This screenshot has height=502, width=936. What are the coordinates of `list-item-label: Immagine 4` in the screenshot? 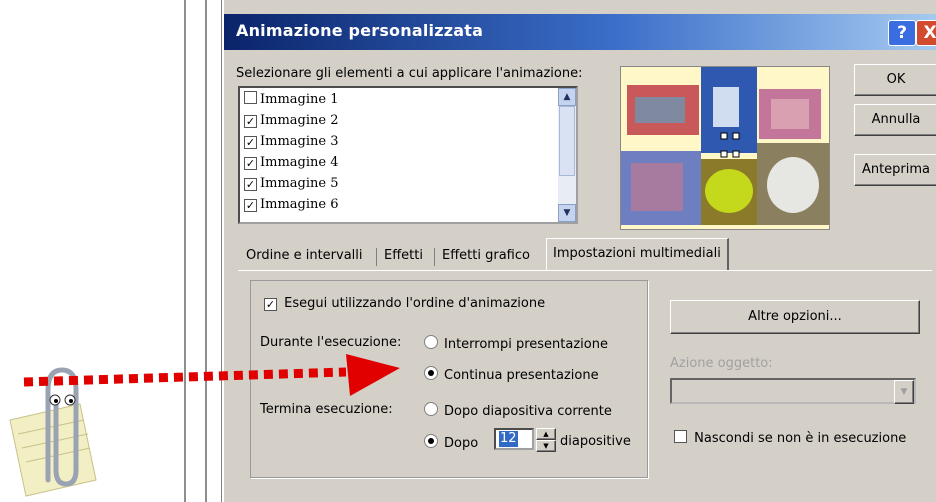 It's located at (299, 162).